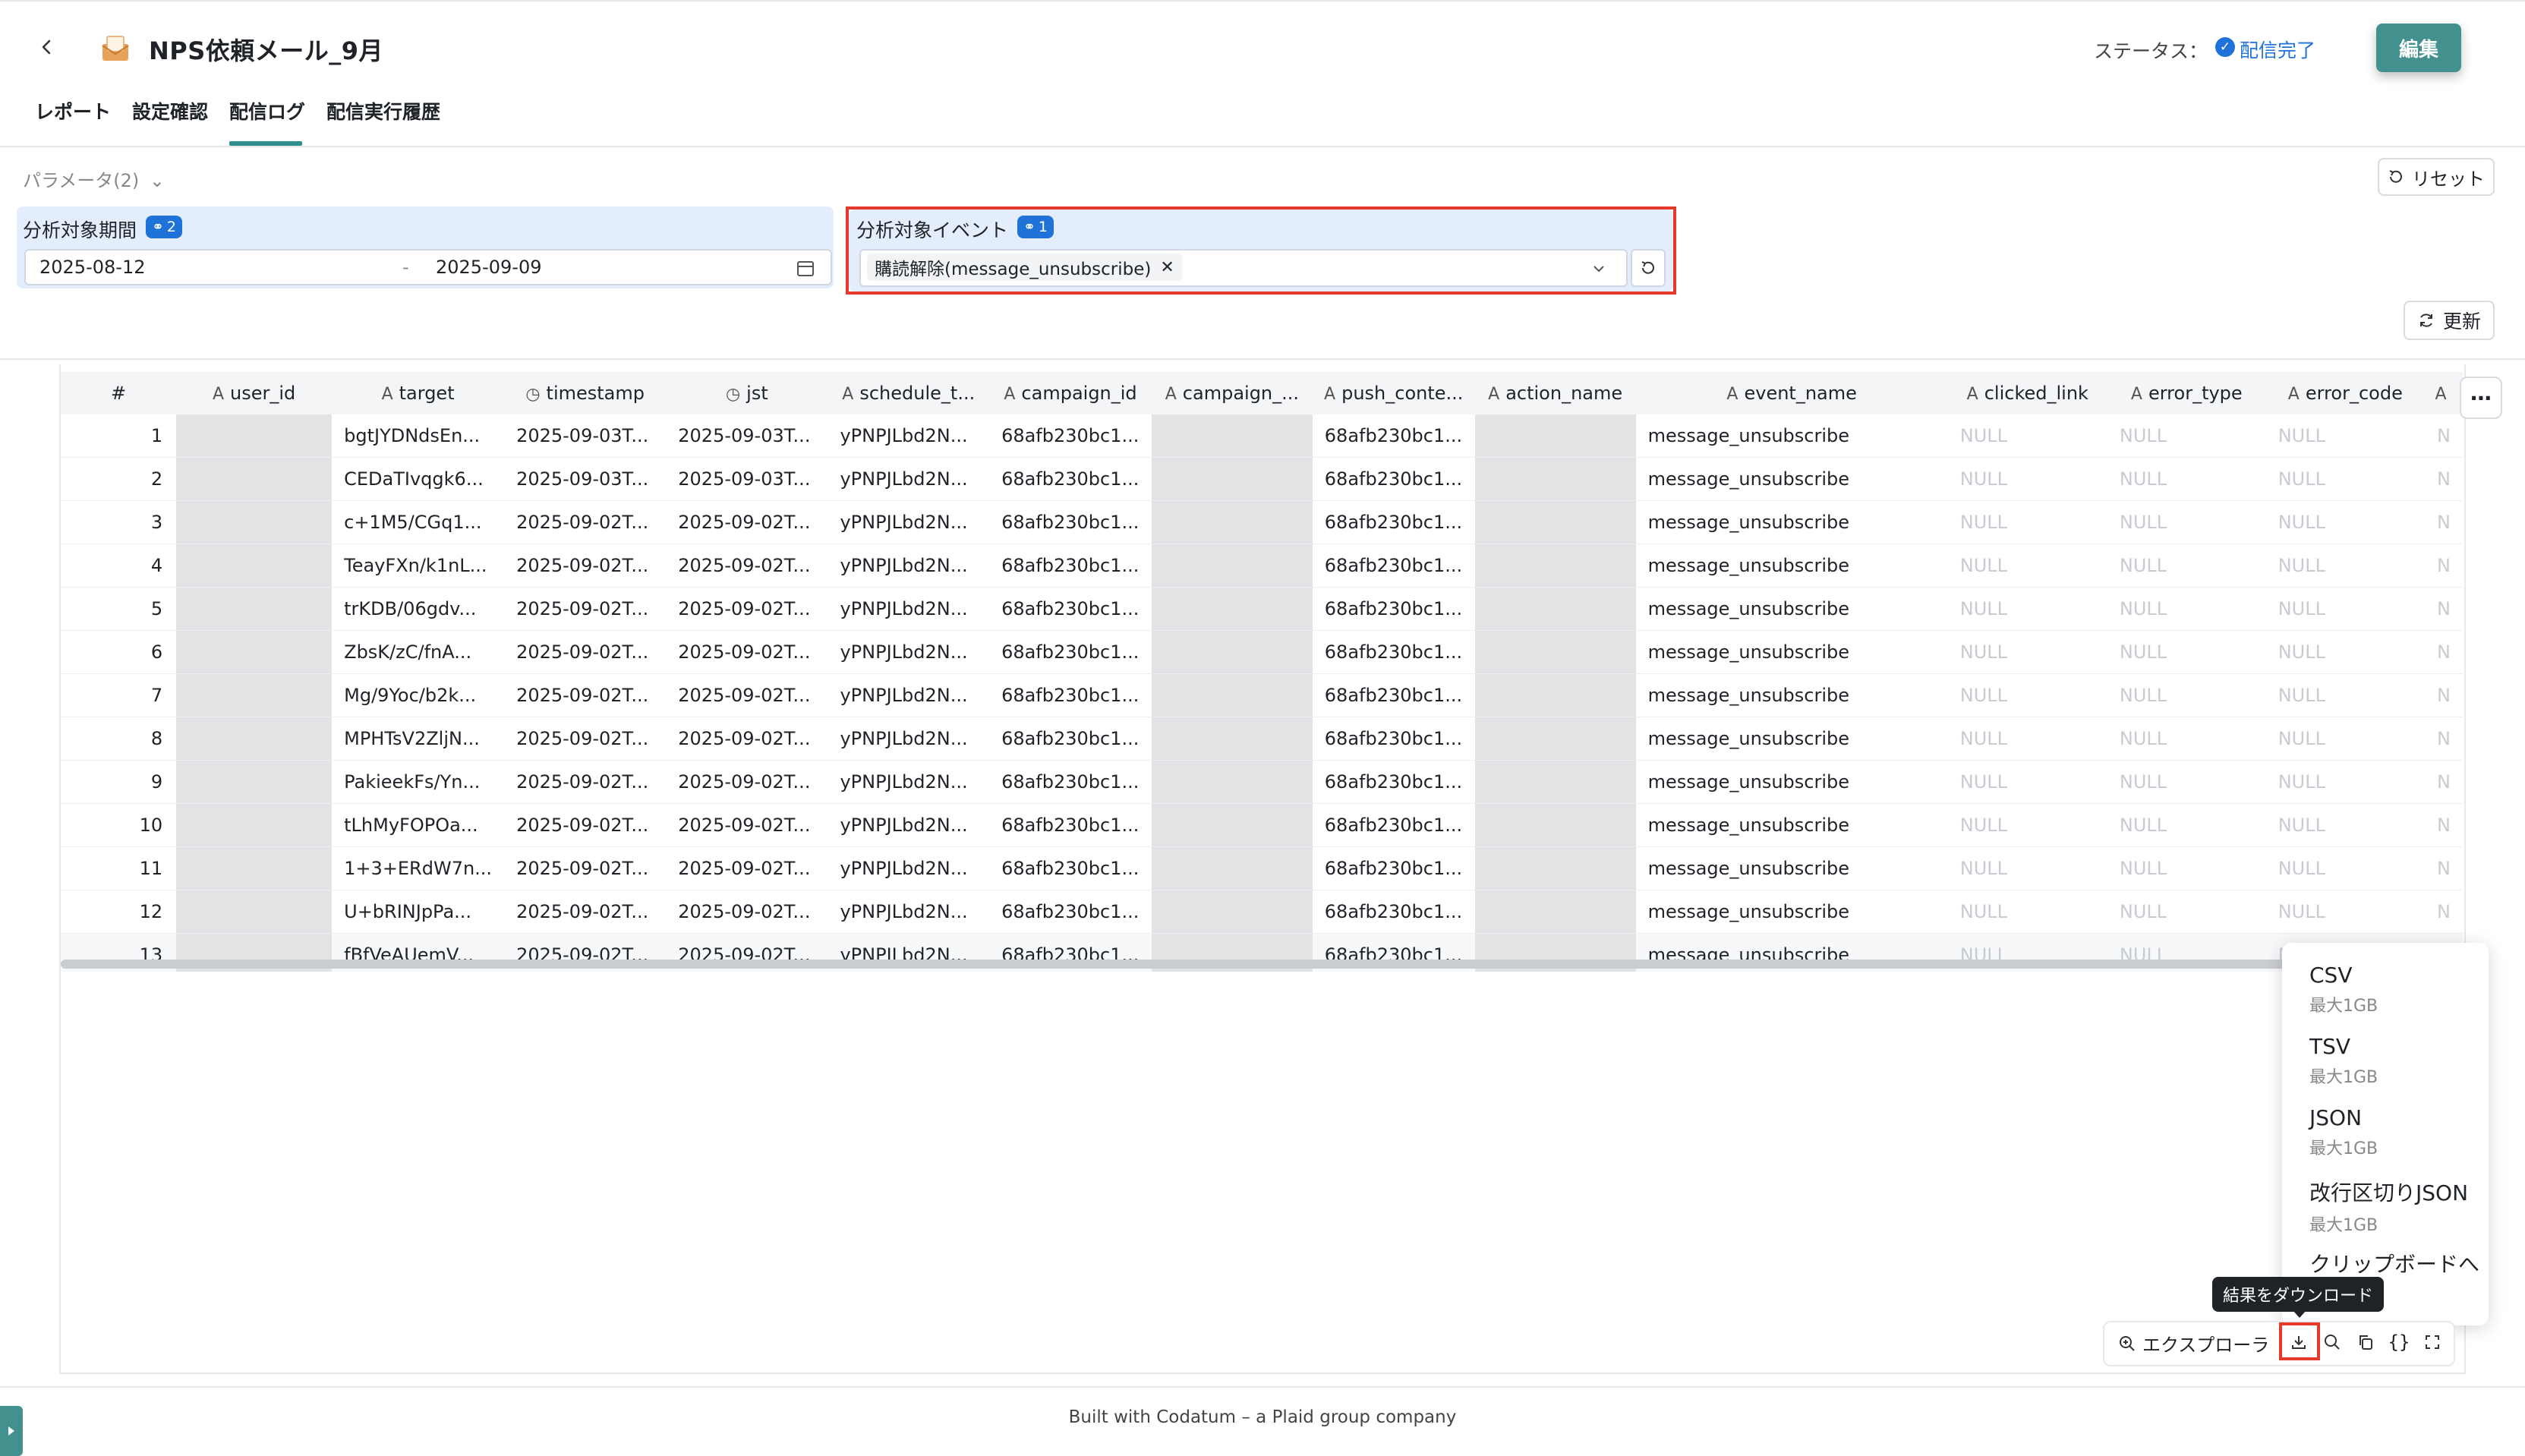 The height and width of the screenshot is (1456, 2525). I want to click on search-icon, so click(2332, 1342).